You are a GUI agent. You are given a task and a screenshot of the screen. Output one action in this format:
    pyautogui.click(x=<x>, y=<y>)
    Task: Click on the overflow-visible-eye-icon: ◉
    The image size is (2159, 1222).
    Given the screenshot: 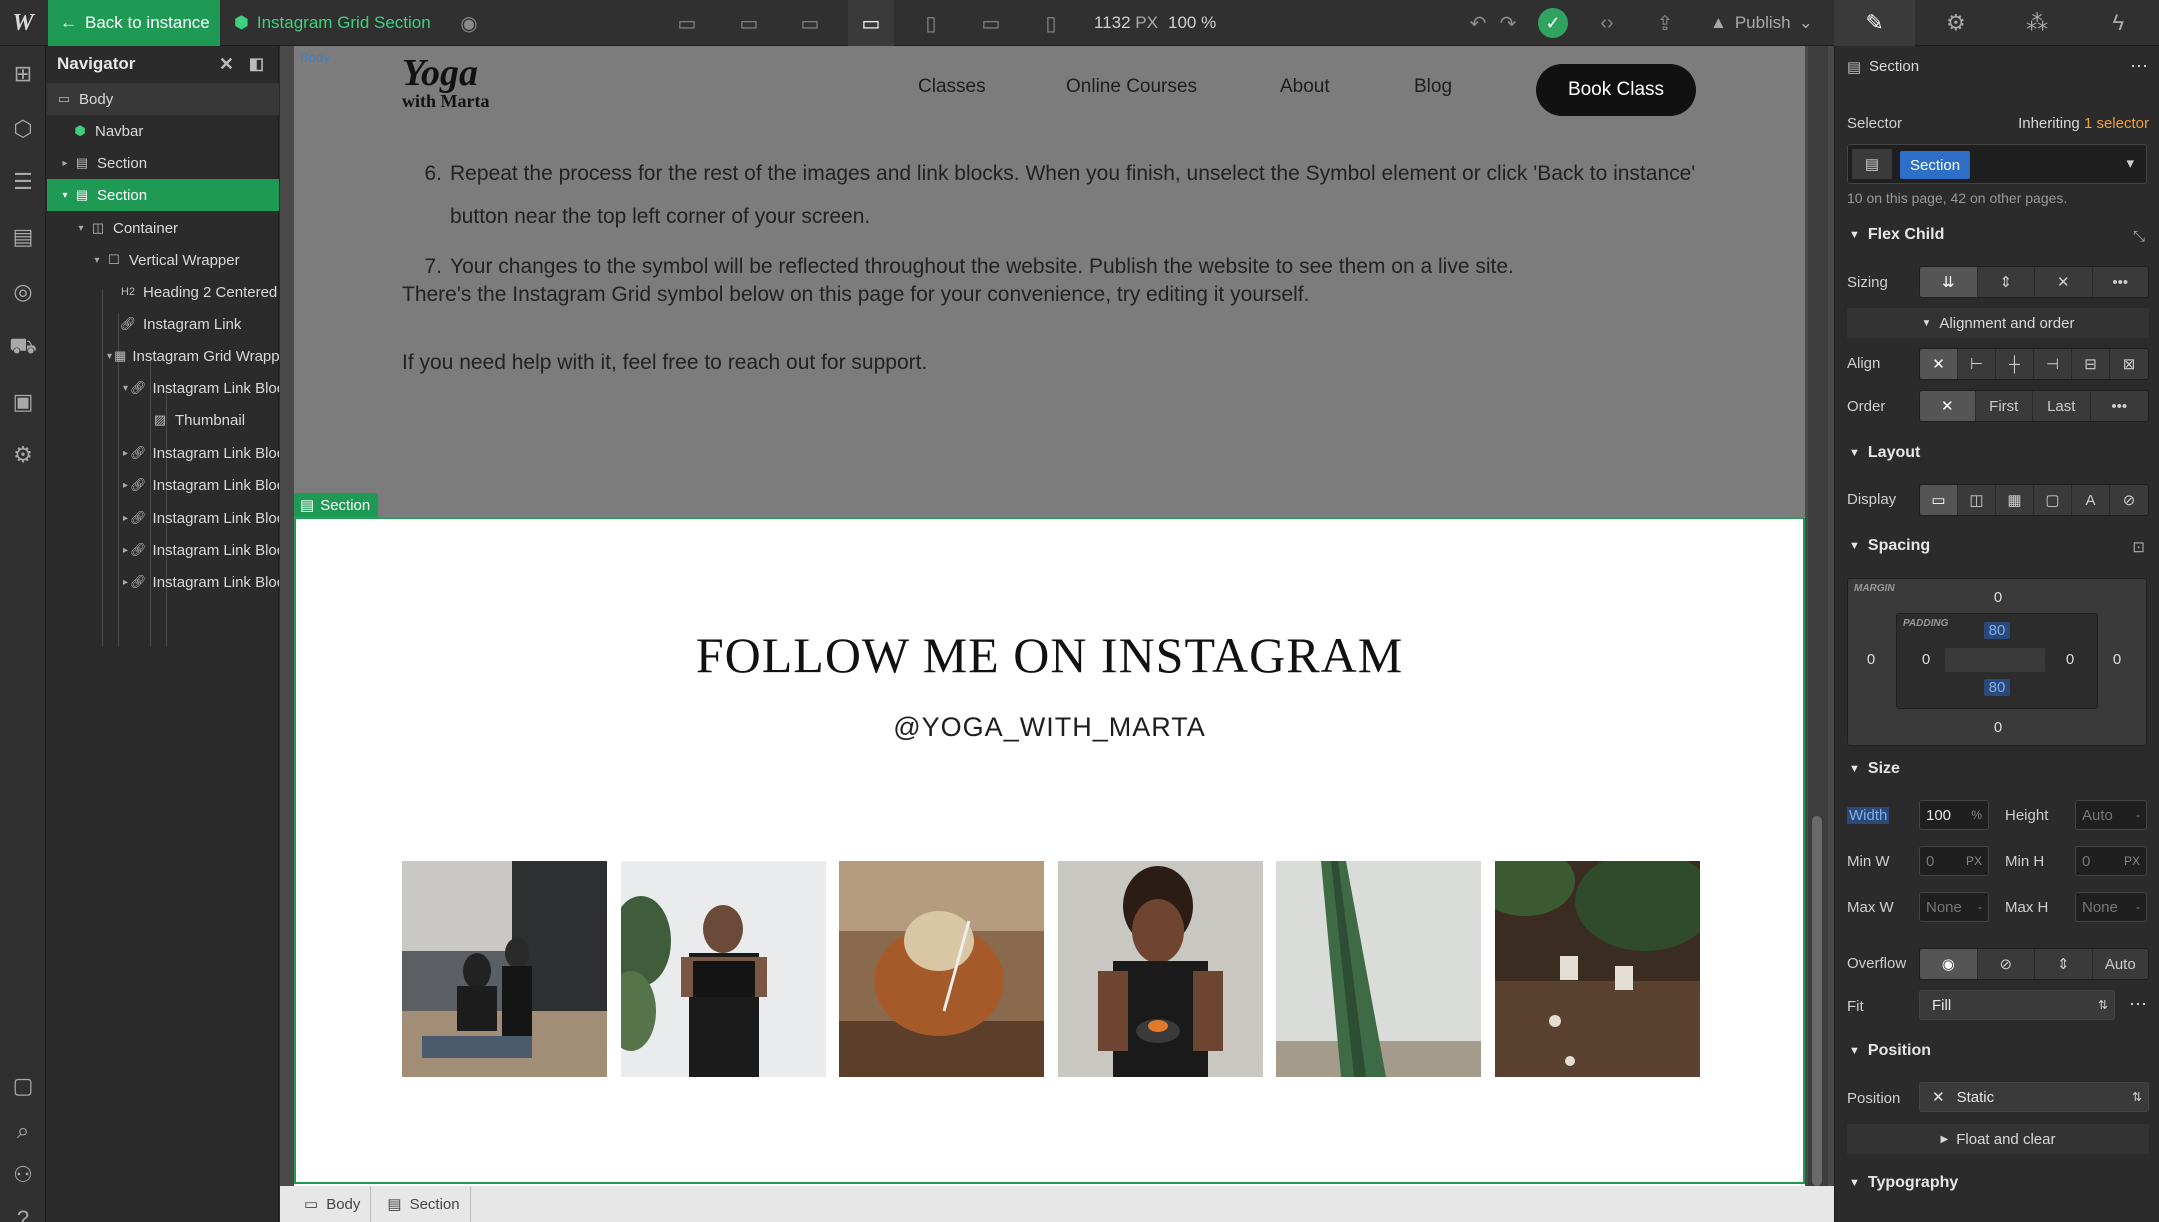 What is the action you would take?
    pyautogui.click(x=1949, y=964)
    